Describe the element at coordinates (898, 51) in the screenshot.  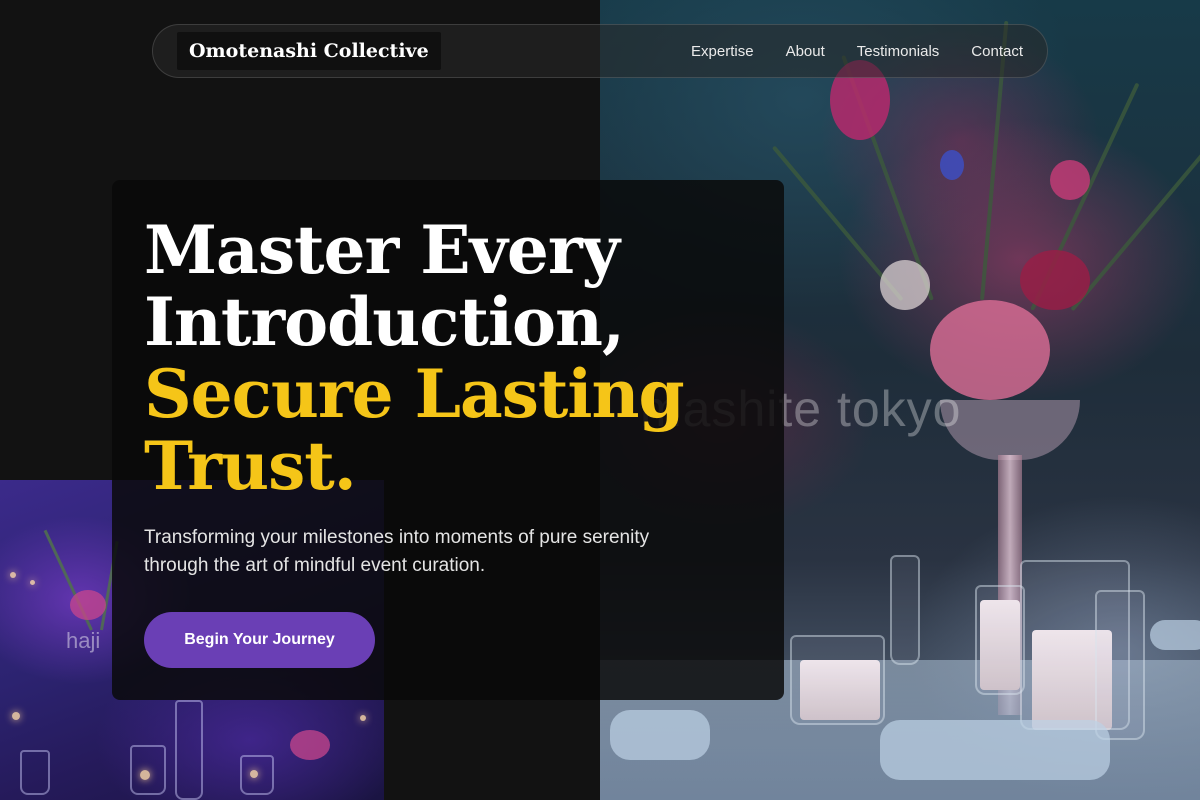
I see `nav-link-testimonials: Testimonials` at that location.